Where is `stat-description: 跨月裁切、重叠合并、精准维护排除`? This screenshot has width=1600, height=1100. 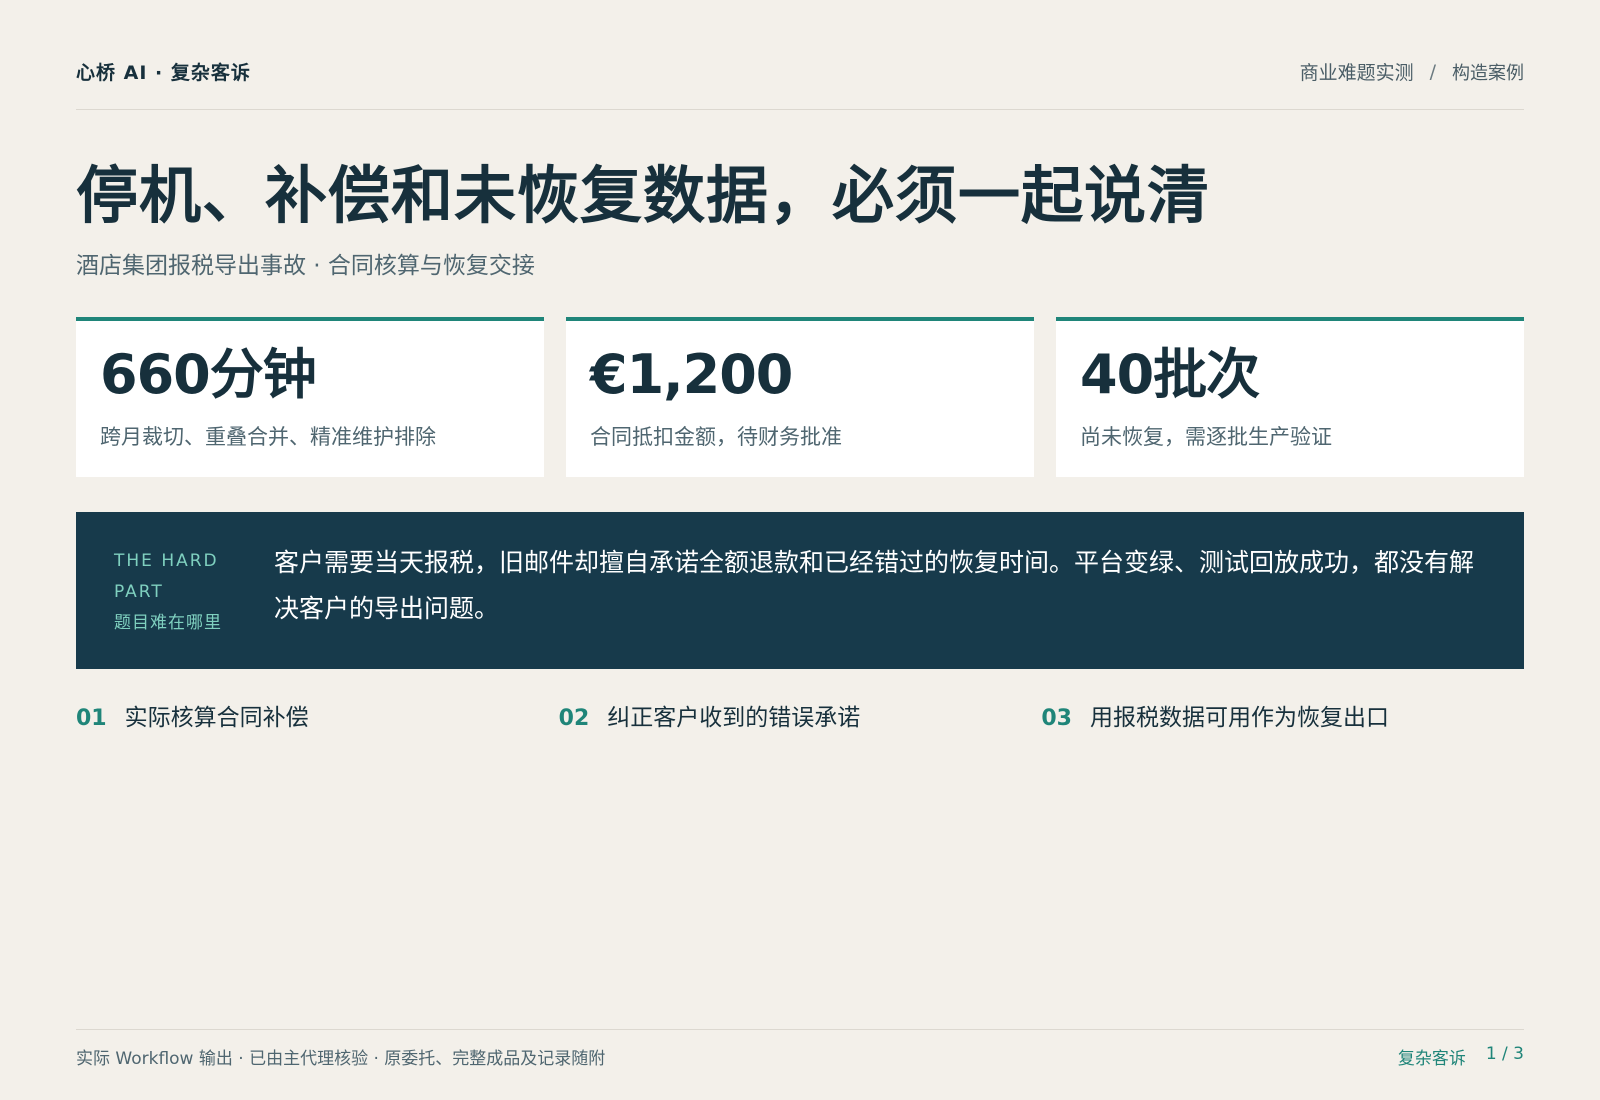 stat-description: 跨月裁切、重叠合并、精准维护排除 is located at coordinates (268, 437).